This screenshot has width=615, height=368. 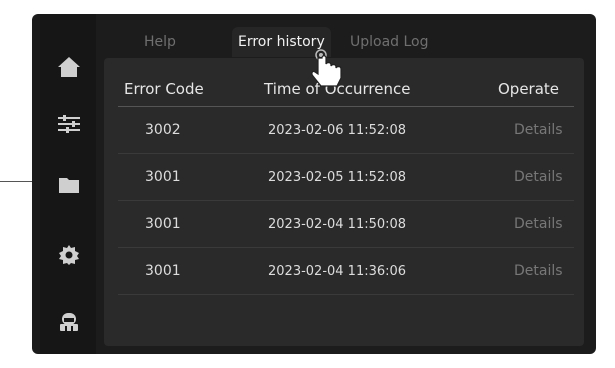 What do you see at coordinates (164, 89) in the screenshot?
I see `header-error-code: Error Code` at bounding box center [164, 89].